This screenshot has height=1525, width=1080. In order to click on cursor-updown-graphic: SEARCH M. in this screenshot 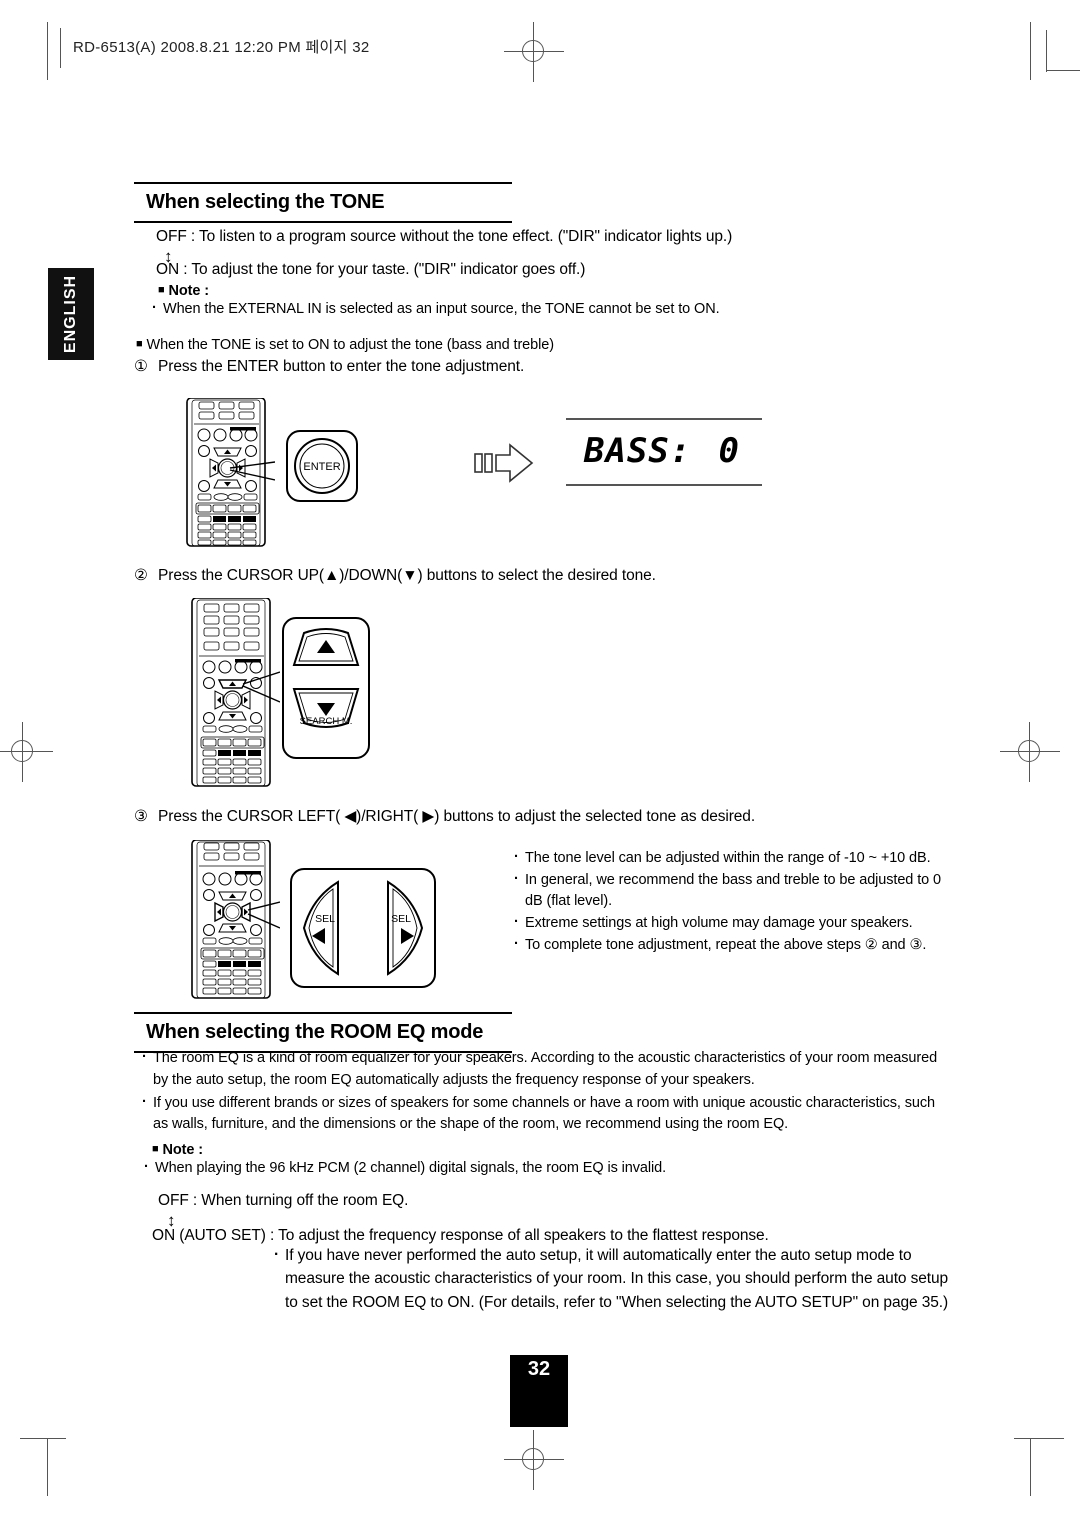, I will do `click(326, 678)`.